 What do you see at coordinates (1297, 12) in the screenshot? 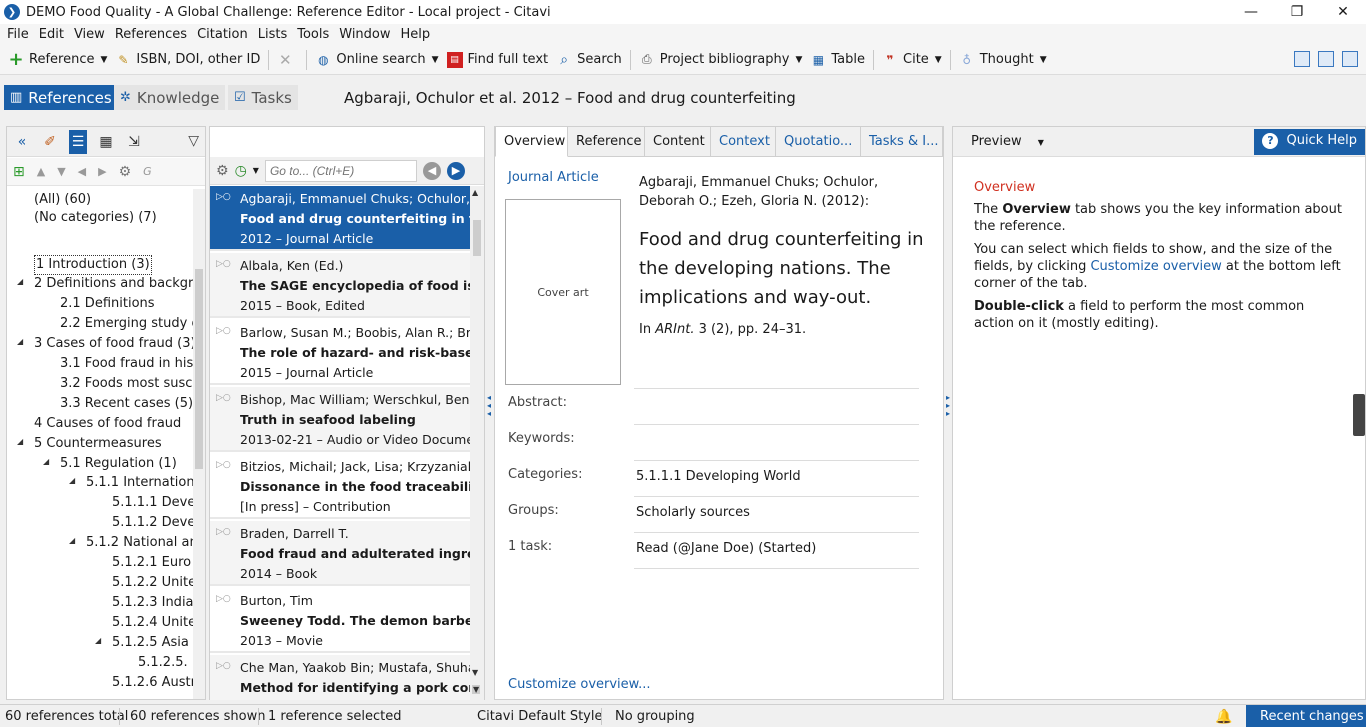
I see `maximize-button: ❐` at bounding box center [1297, 12].